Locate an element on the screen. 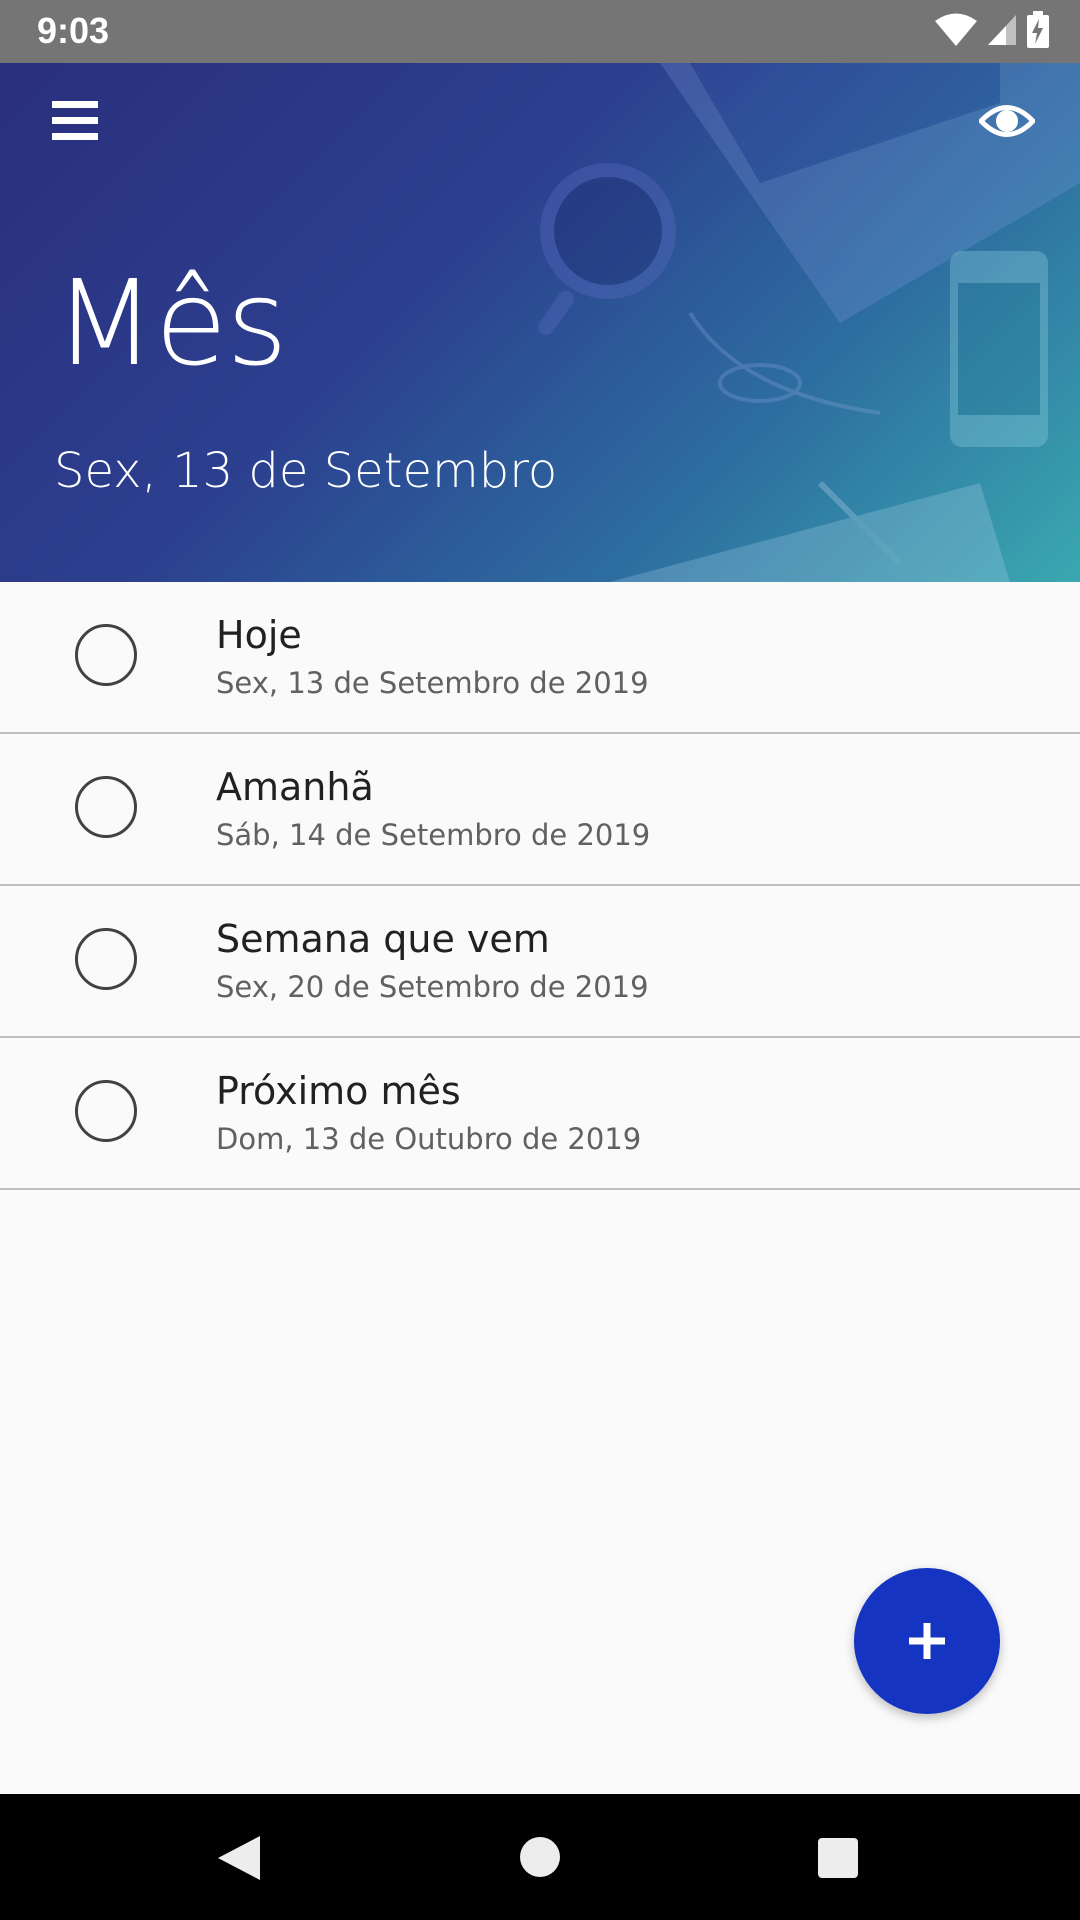 The width and height of the screenshot is (1080, 1920). visibility-toggle-button is located at coordinates (1007, 121).